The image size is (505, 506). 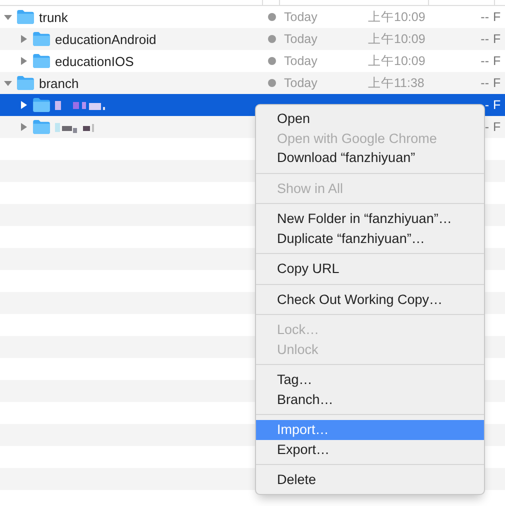 I want to click on menu-item: Download “fanzhiyuan”, so click(x=370, y=158).